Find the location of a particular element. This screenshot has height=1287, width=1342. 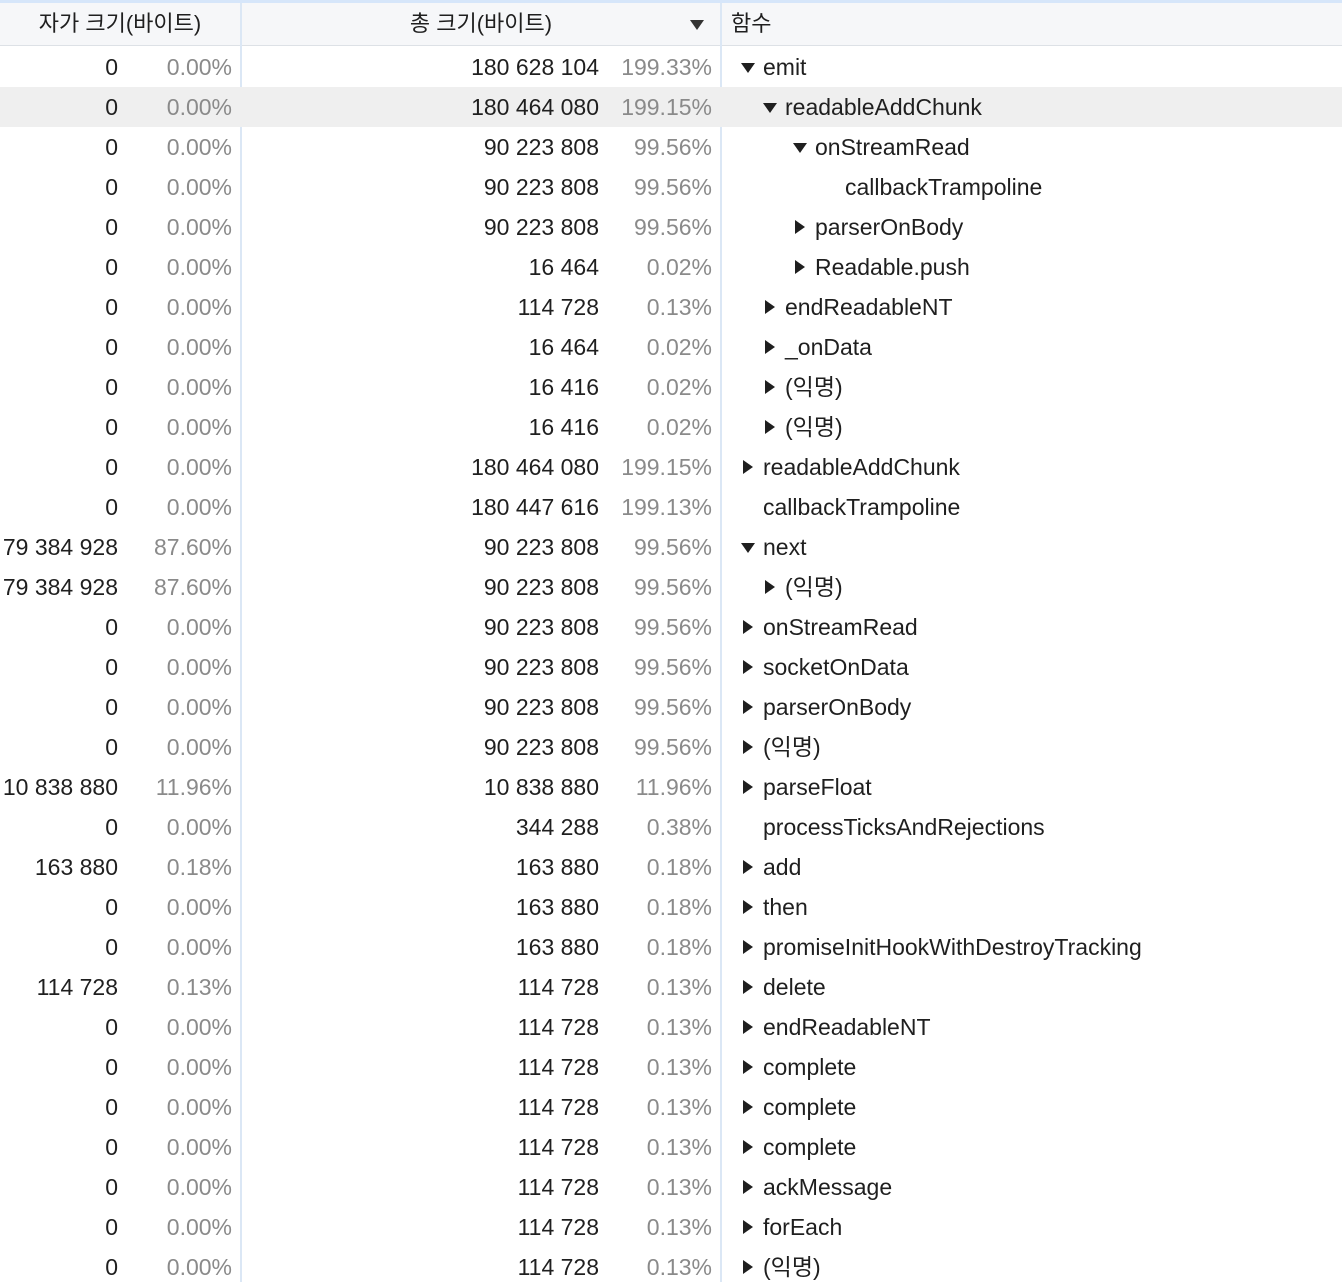

total-size-value: 90 223 808 is located at coordinates (541, 627).